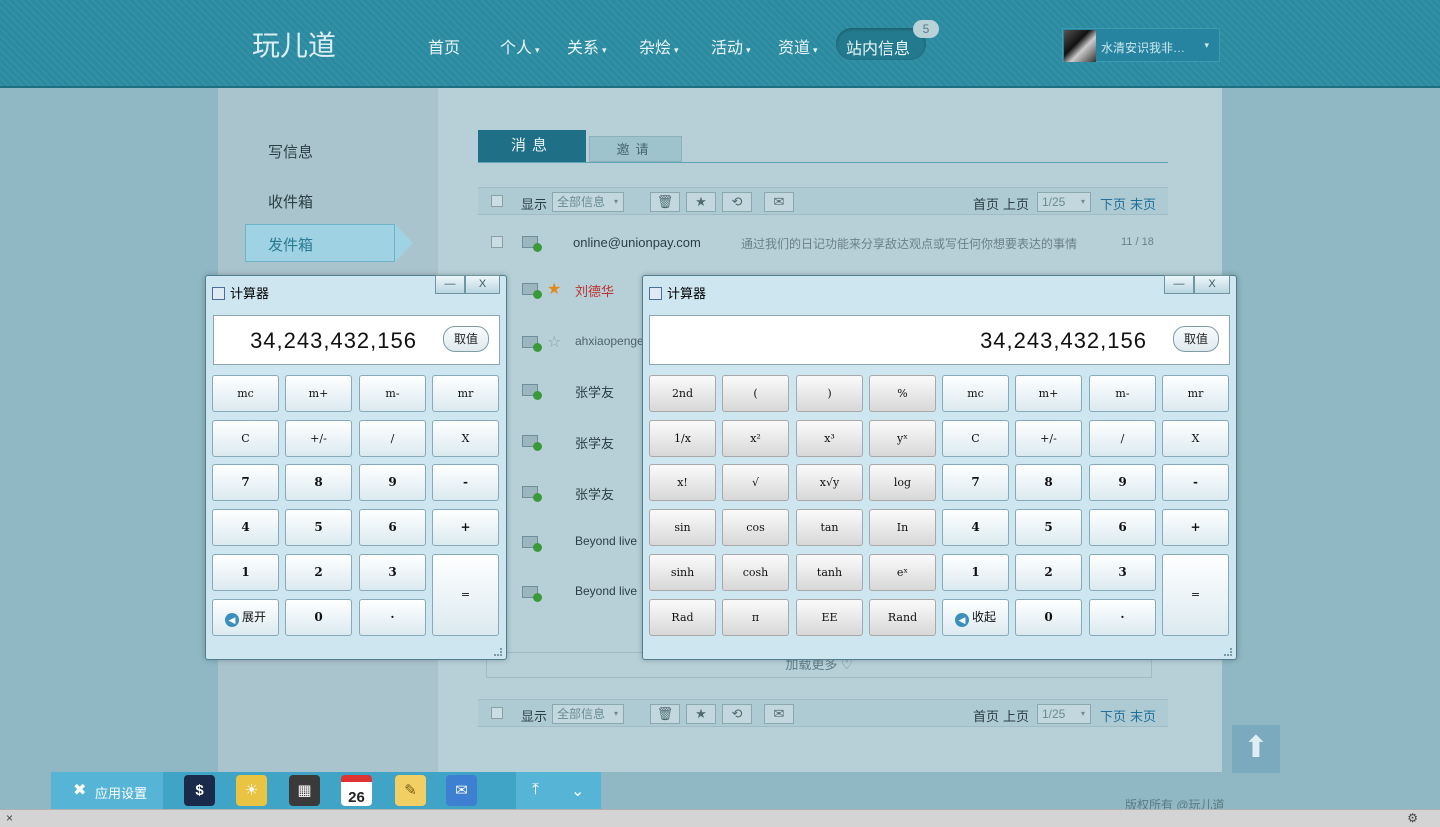 The image size is (1440, 827). What do you see at coordinates (975, 572) in the screenshot?
I see `digit-1-key: 1` at bounding box center [975, 572].